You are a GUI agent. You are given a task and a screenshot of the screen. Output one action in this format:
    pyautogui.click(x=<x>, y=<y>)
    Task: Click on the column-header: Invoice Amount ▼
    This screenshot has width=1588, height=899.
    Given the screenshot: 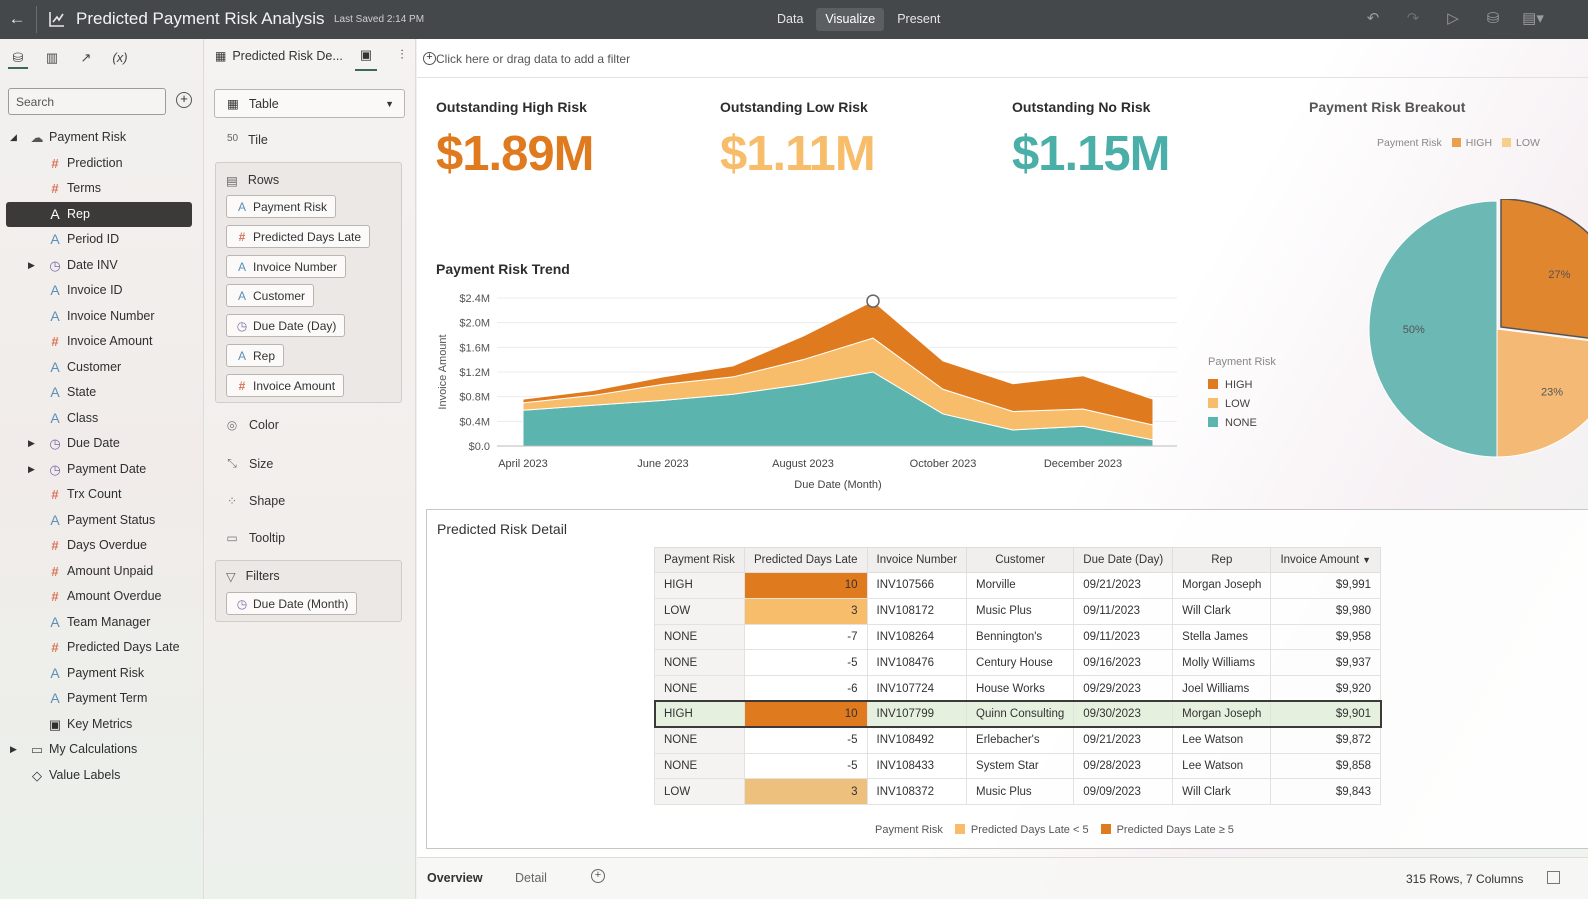 What is the action you would take?
    pyautogui.click(x=1326, y=560)
    